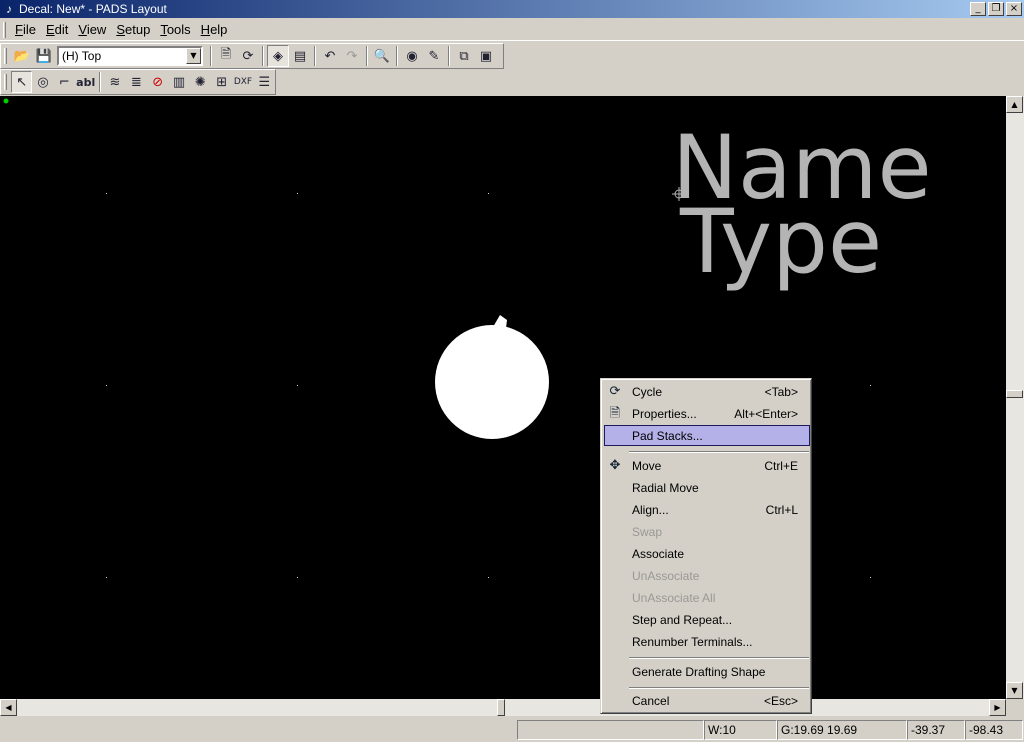 Image resolution: width=1024 pixels, height=742 pixels. Describe the element at coordinates (412, 56) in the screenshot. I see `view-icon: ◉` at that location.